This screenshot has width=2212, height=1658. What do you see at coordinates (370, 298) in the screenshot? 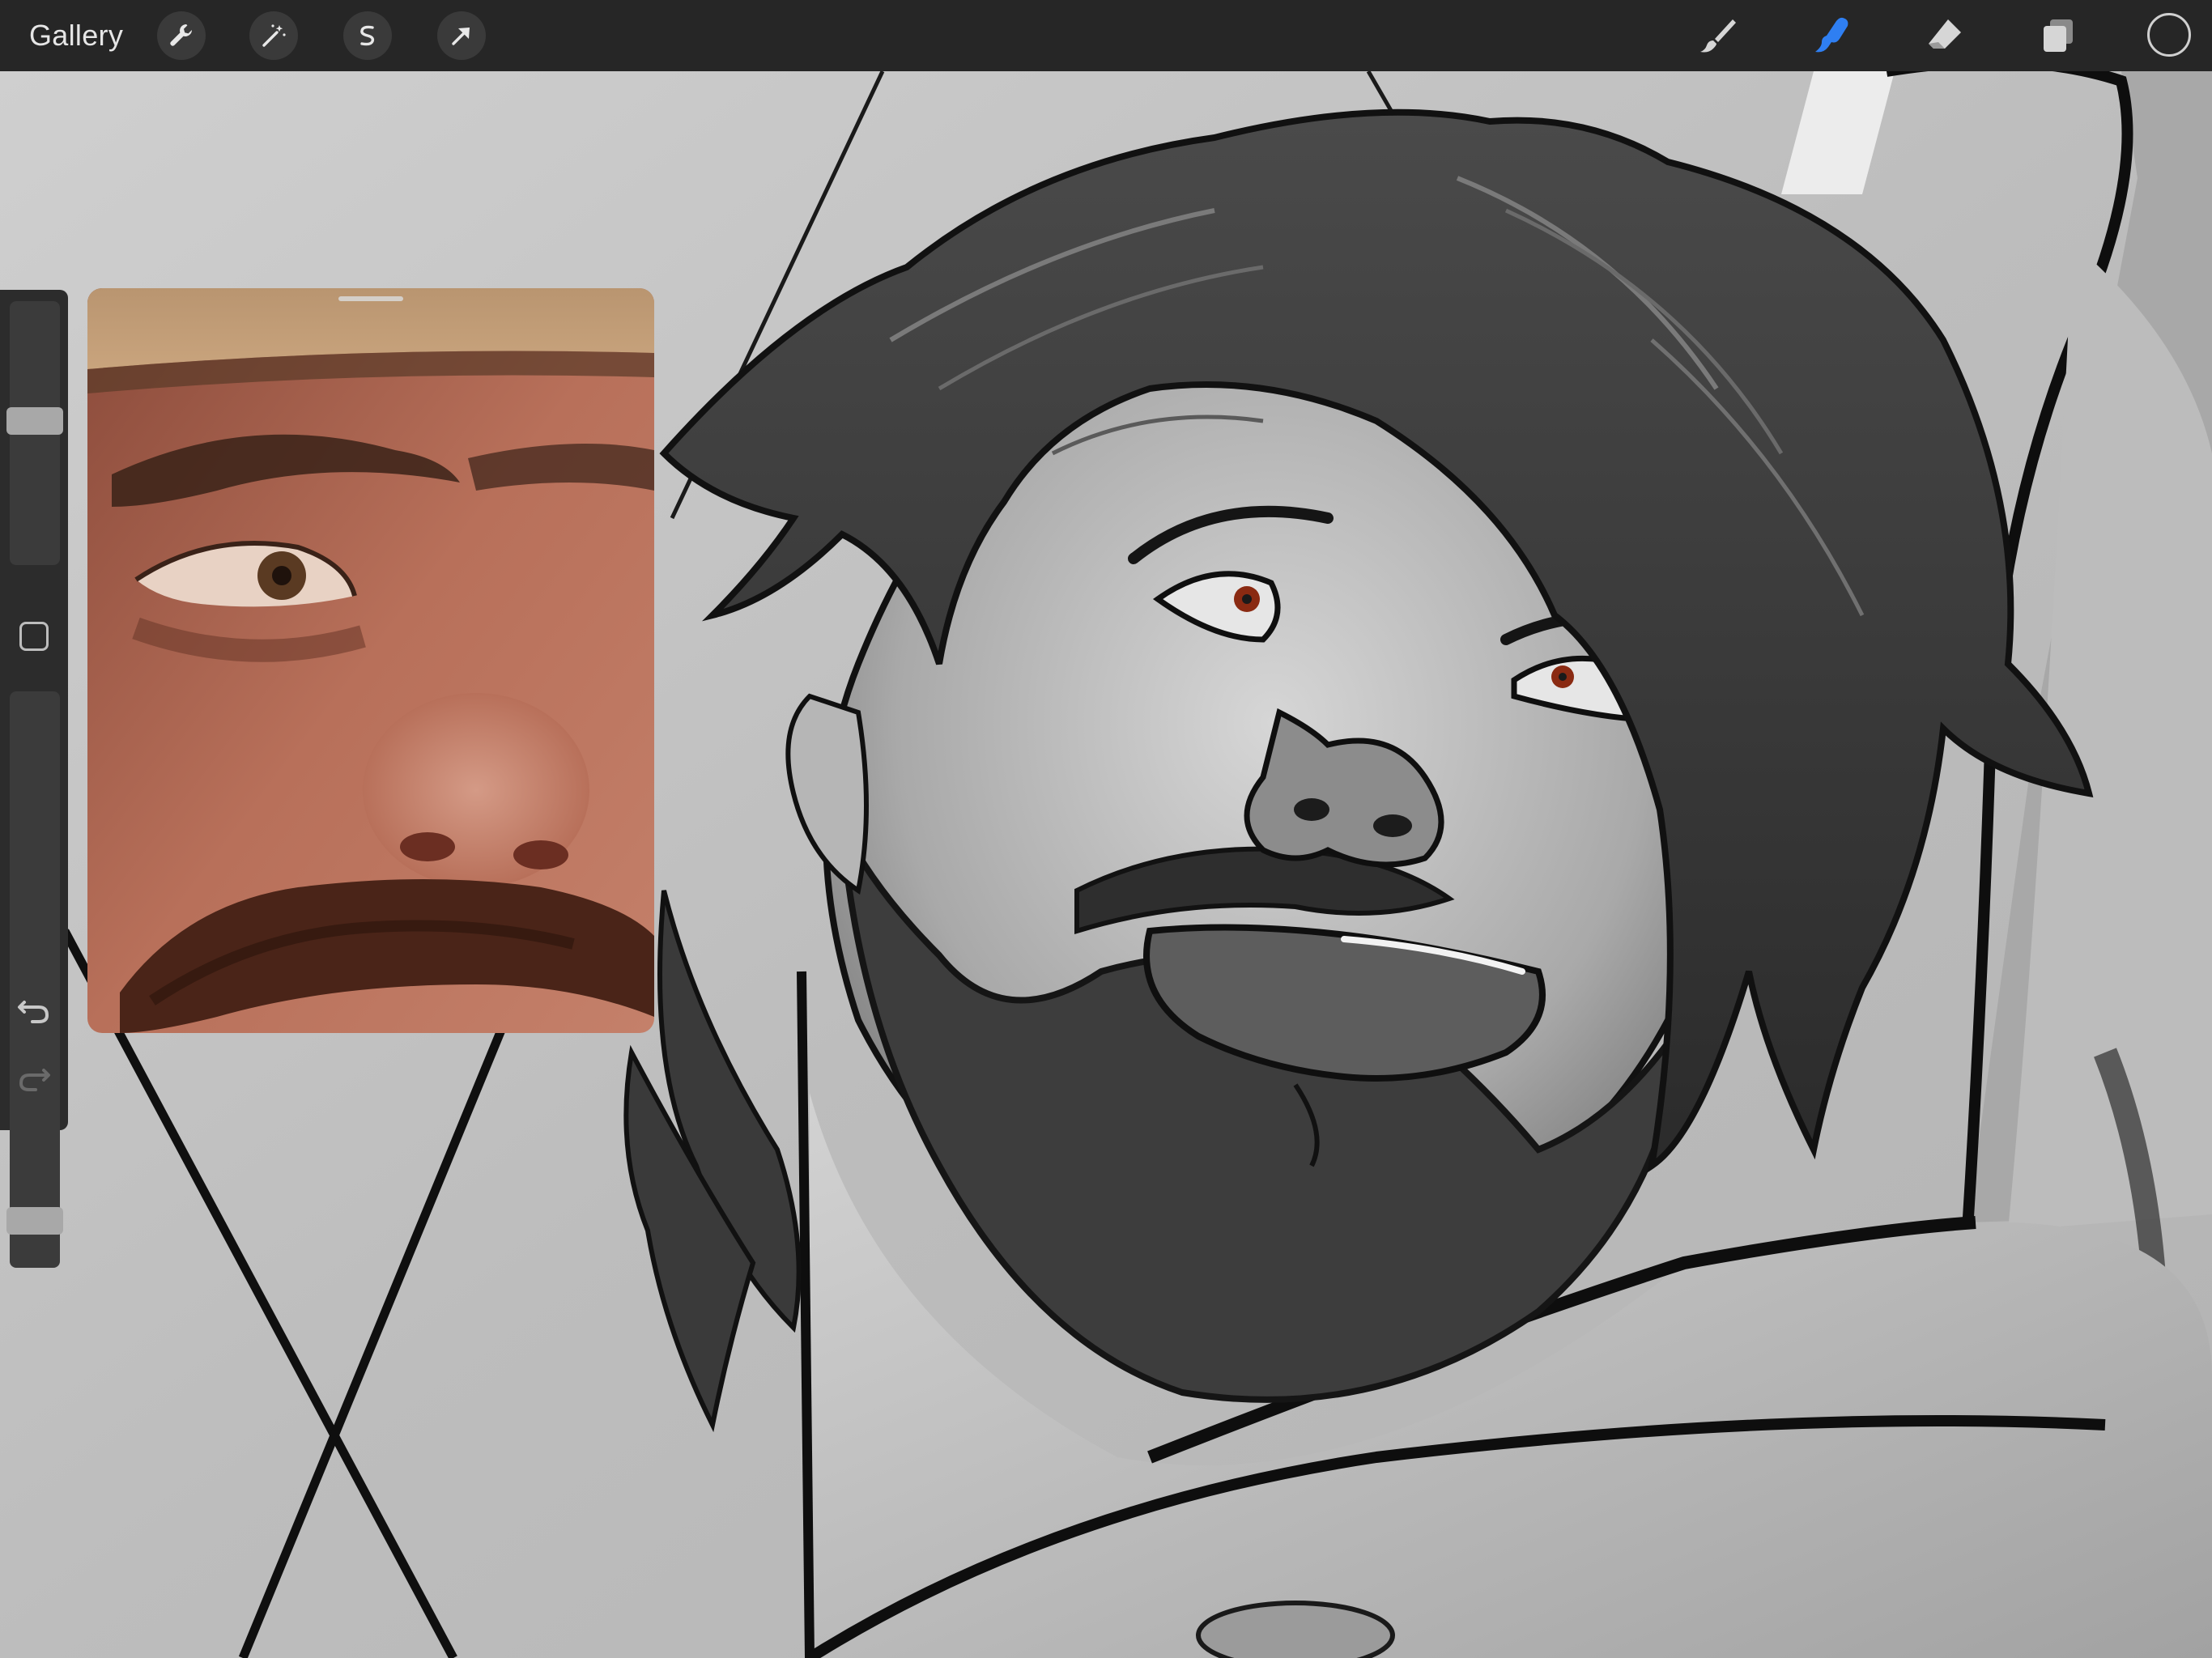
I see `reference-panel-handle` at bounding box center [370, 298].